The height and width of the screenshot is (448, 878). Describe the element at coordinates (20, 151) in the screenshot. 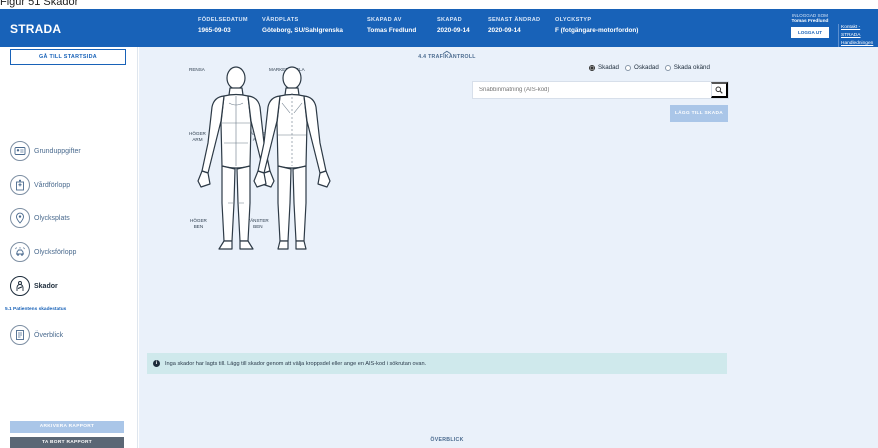

I see `id-card-icon` at that location.